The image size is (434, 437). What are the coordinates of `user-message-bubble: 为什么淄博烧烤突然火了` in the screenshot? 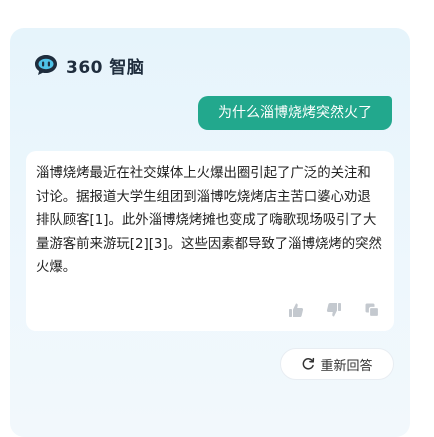 It's located at (295, 113).